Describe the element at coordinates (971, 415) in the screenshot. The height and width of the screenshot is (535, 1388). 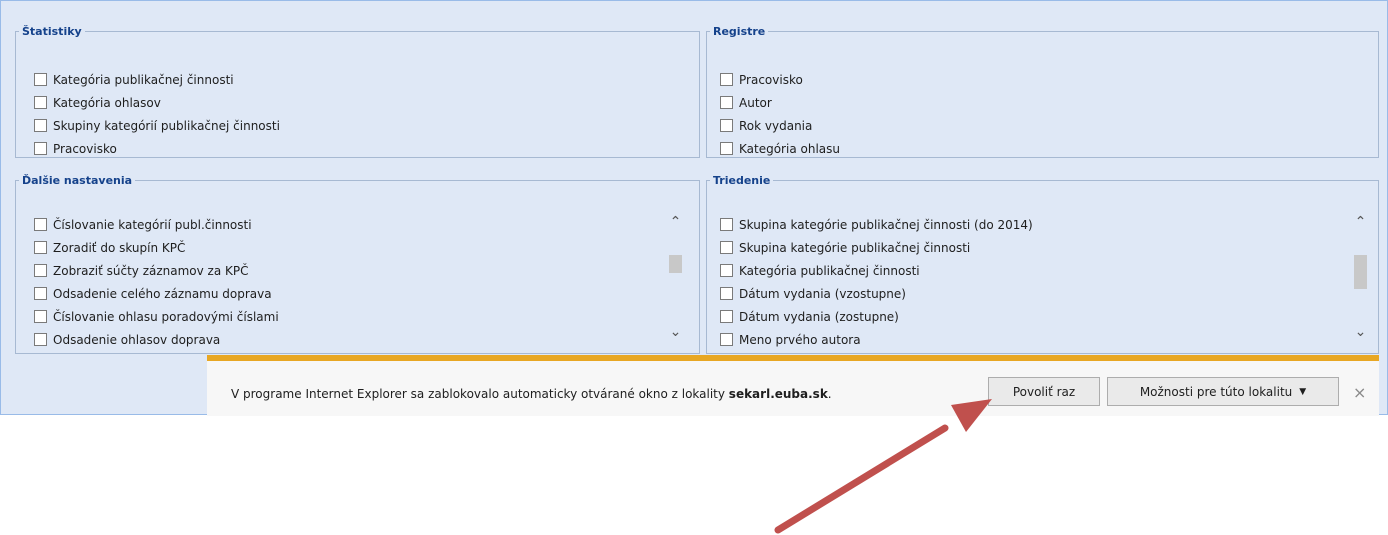
I see `arrow-head` at that location.